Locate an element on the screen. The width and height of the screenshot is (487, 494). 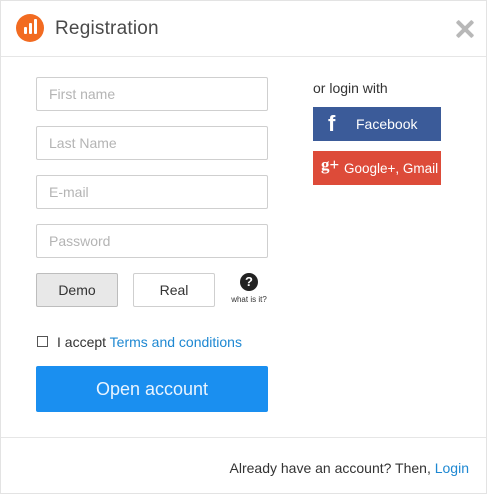
google-label: Google+, Gmail is located at coordinates (391, 168).